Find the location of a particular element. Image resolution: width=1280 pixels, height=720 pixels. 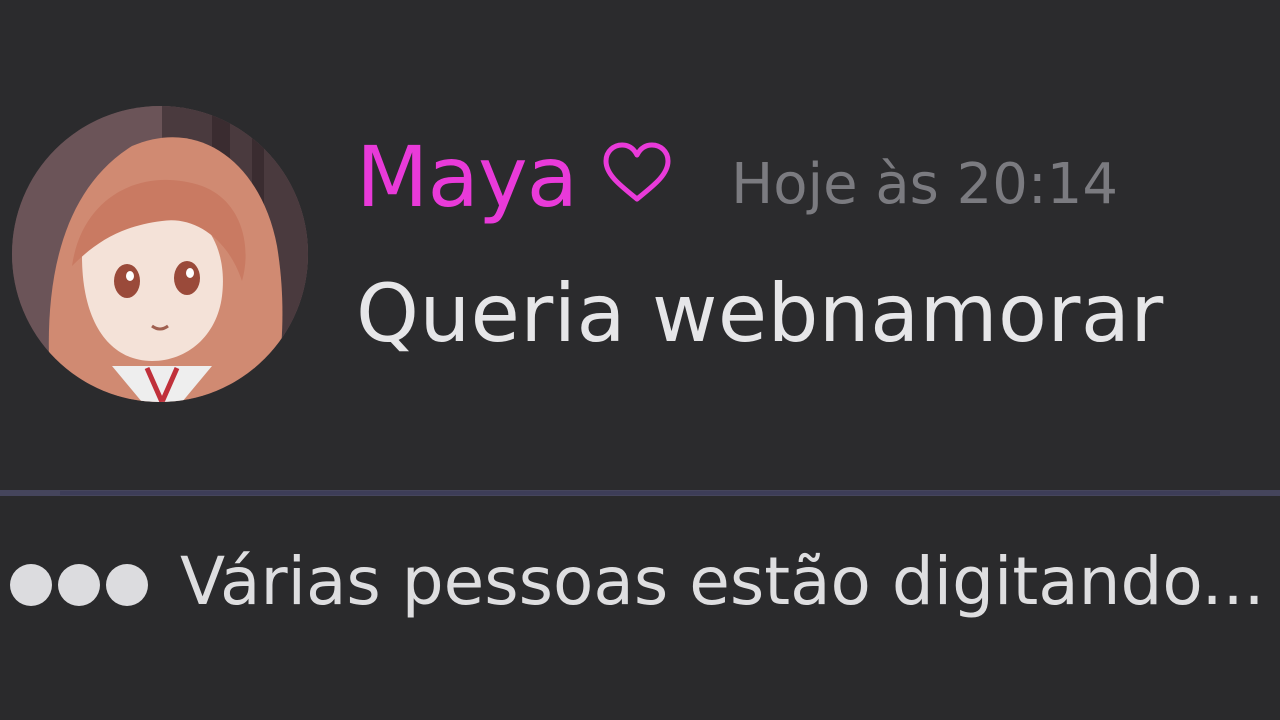

heart-outline-icon is located at coordinates (637, 173).